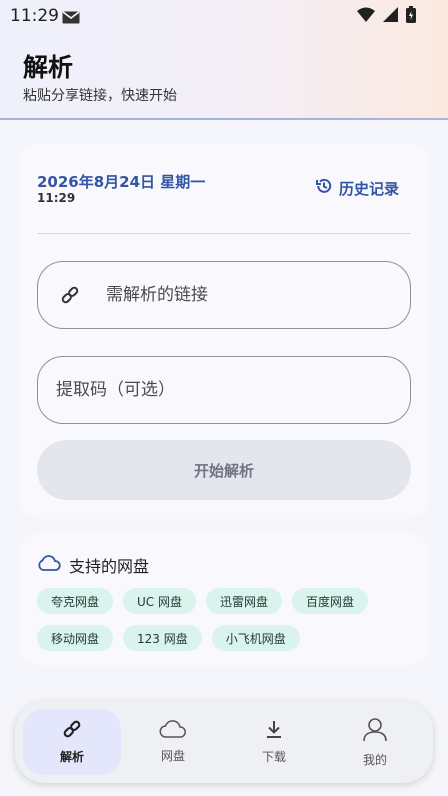  Describe the element at coordinates (411, 16) in the screenshot. I see `battery-icon` at that location.